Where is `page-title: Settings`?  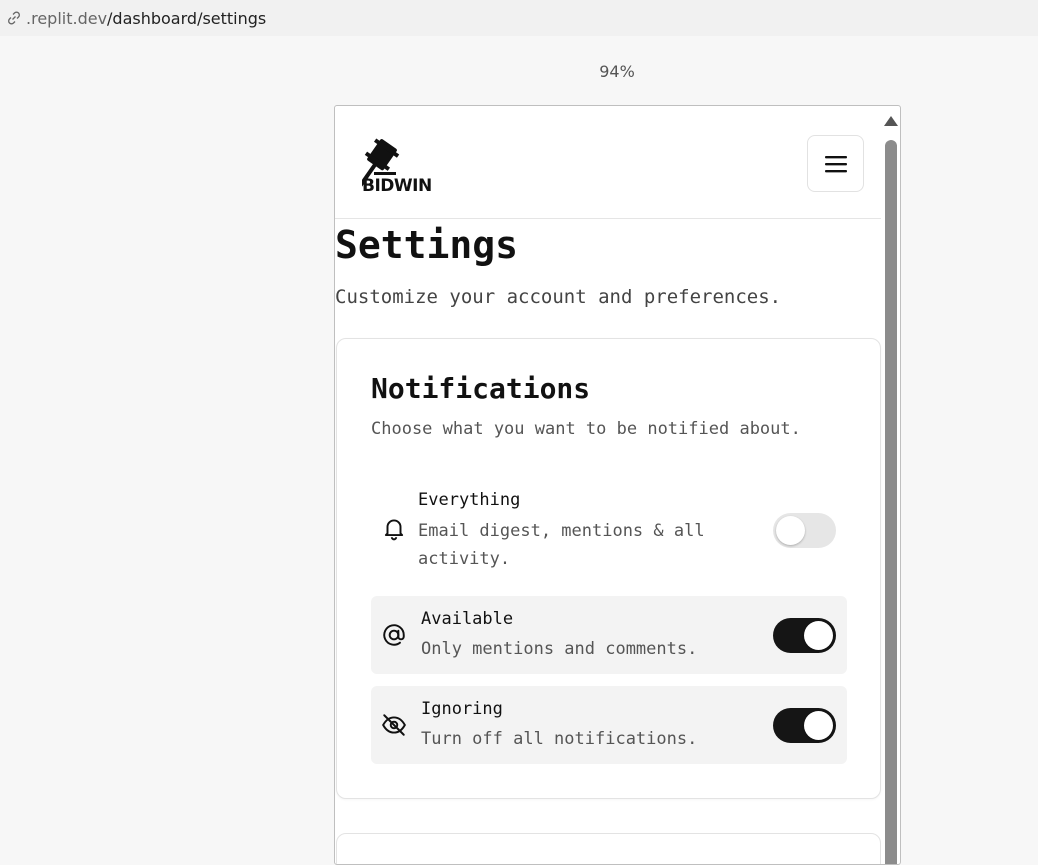
page-title: Settings is located at coordinates (427, 245).